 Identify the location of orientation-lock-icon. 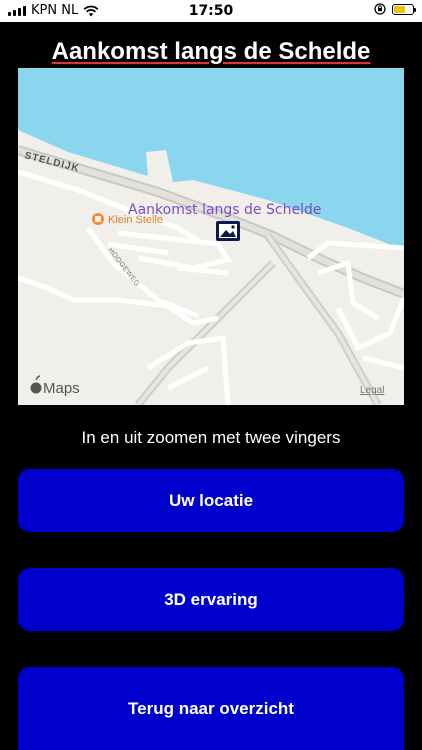
(380, 9).